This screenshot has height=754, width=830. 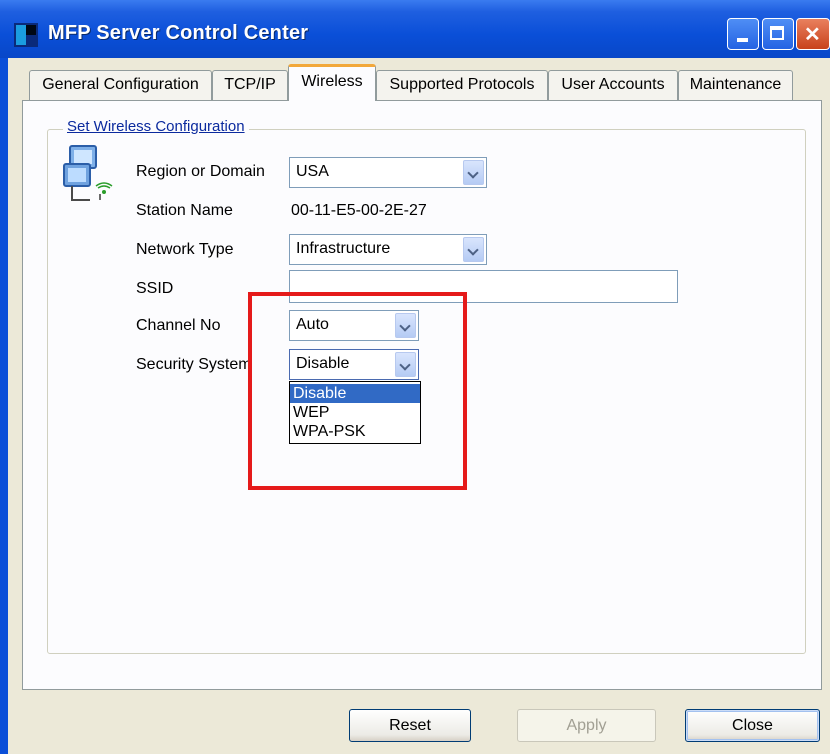 I want to click on tab-wireless: Wireless, so click(x=332, y=82).